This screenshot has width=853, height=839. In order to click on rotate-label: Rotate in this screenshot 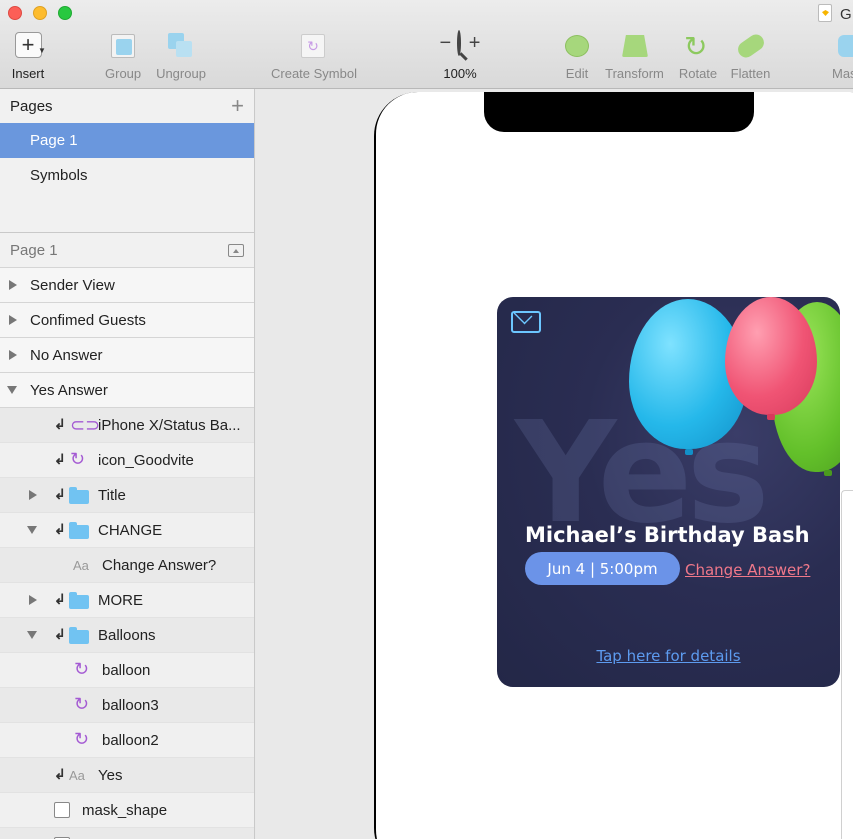, I will do `click(698, 73)`.